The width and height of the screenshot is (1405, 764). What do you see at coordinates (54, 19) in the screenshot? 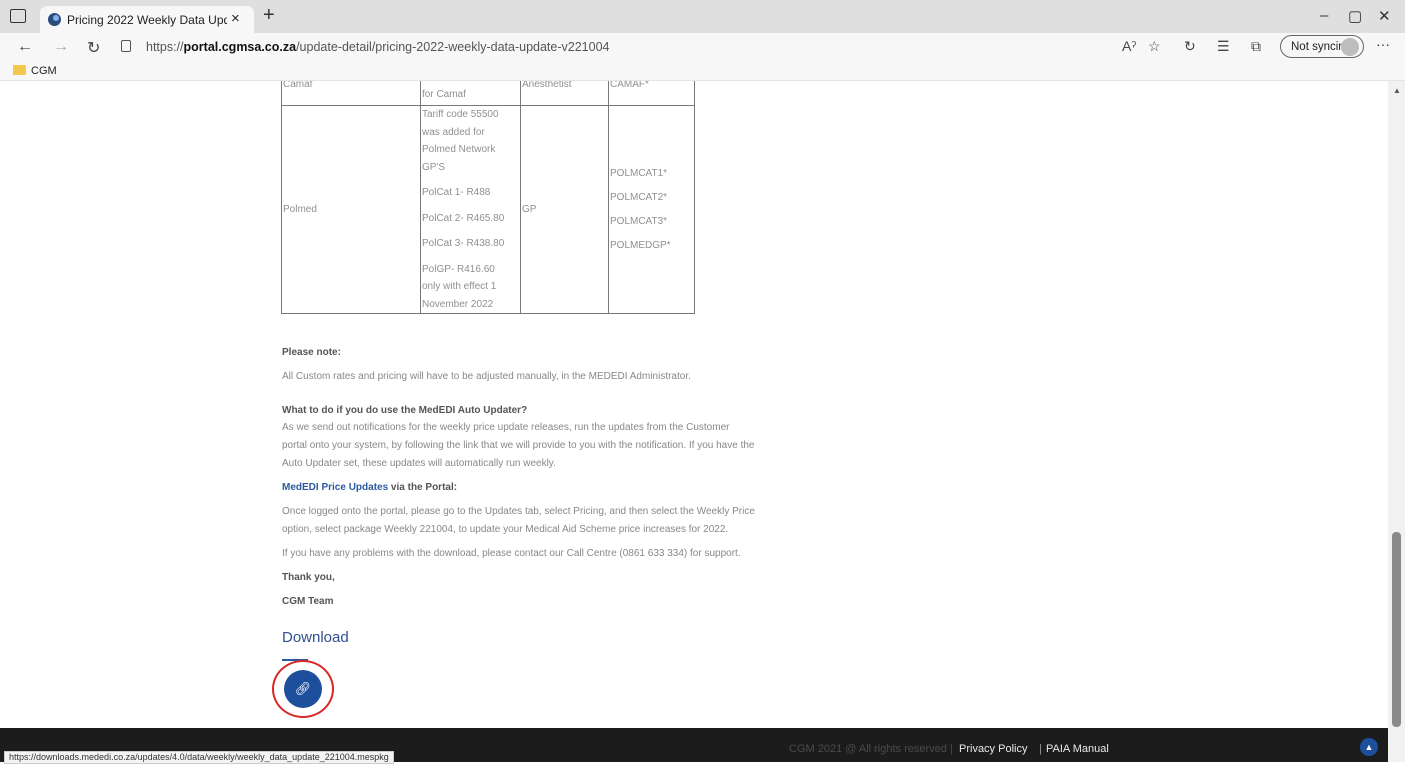
I see `site-favicon-icon` at bounding box center [54, 19].